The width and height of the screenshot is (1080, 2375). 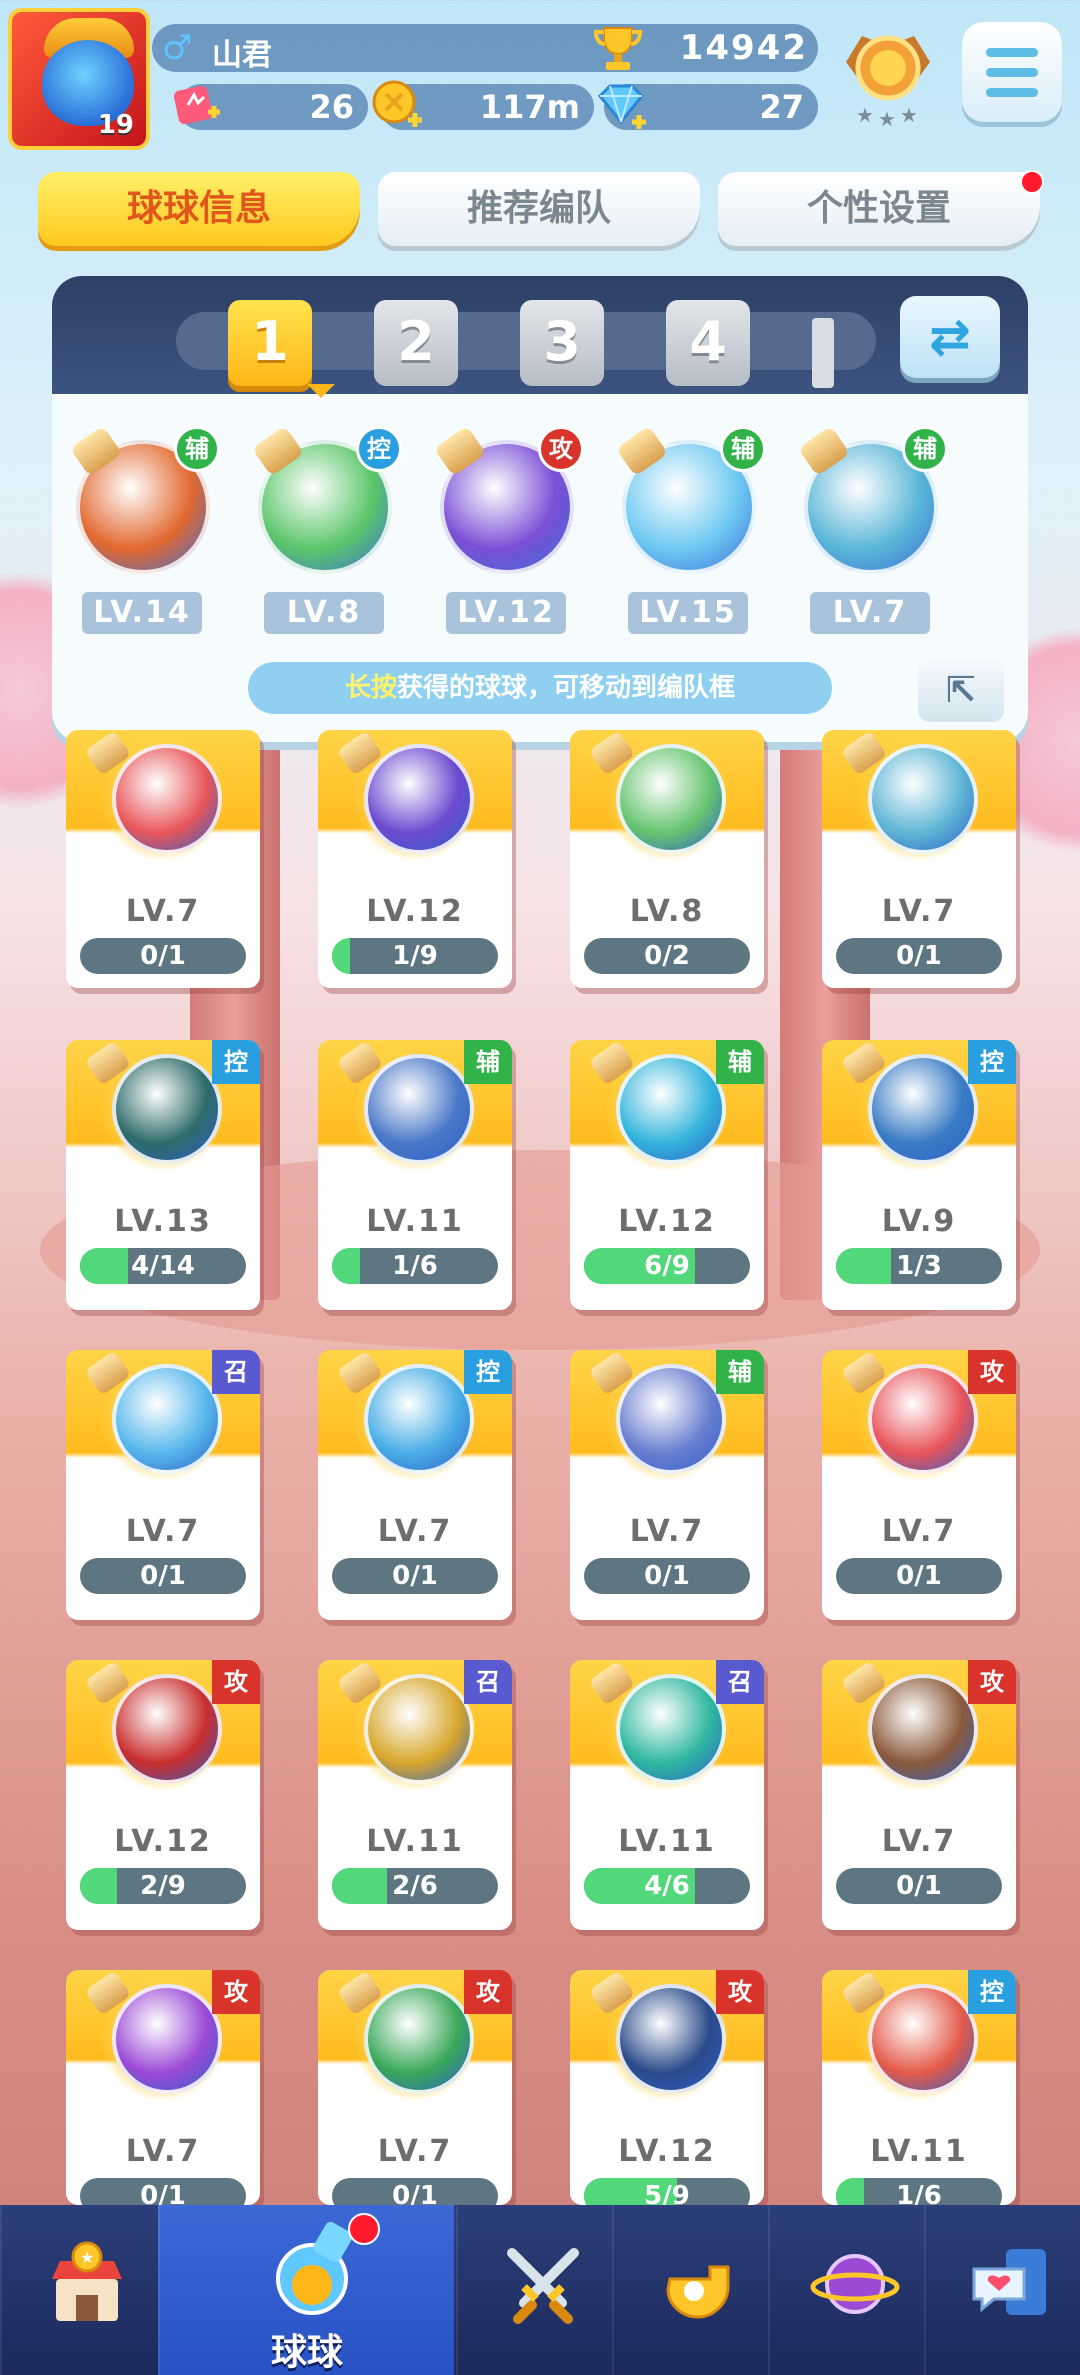 What do you see at coordinates (142, 613) in the screenshot?
I see `team-member-level: LV.14` at bounding box center [142, 613].